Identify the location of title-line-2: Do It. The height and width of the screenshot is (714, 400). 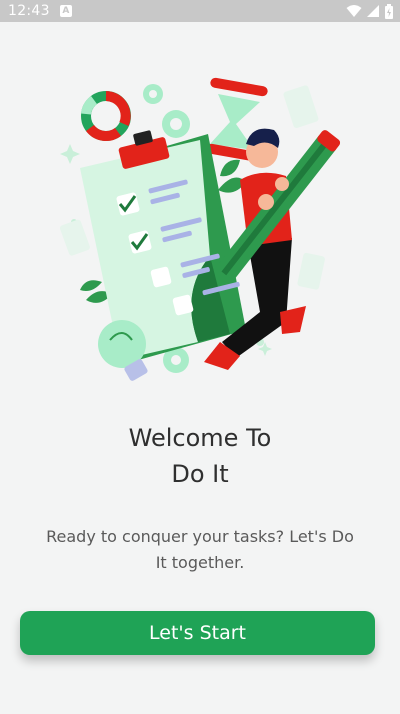
(200, 474).